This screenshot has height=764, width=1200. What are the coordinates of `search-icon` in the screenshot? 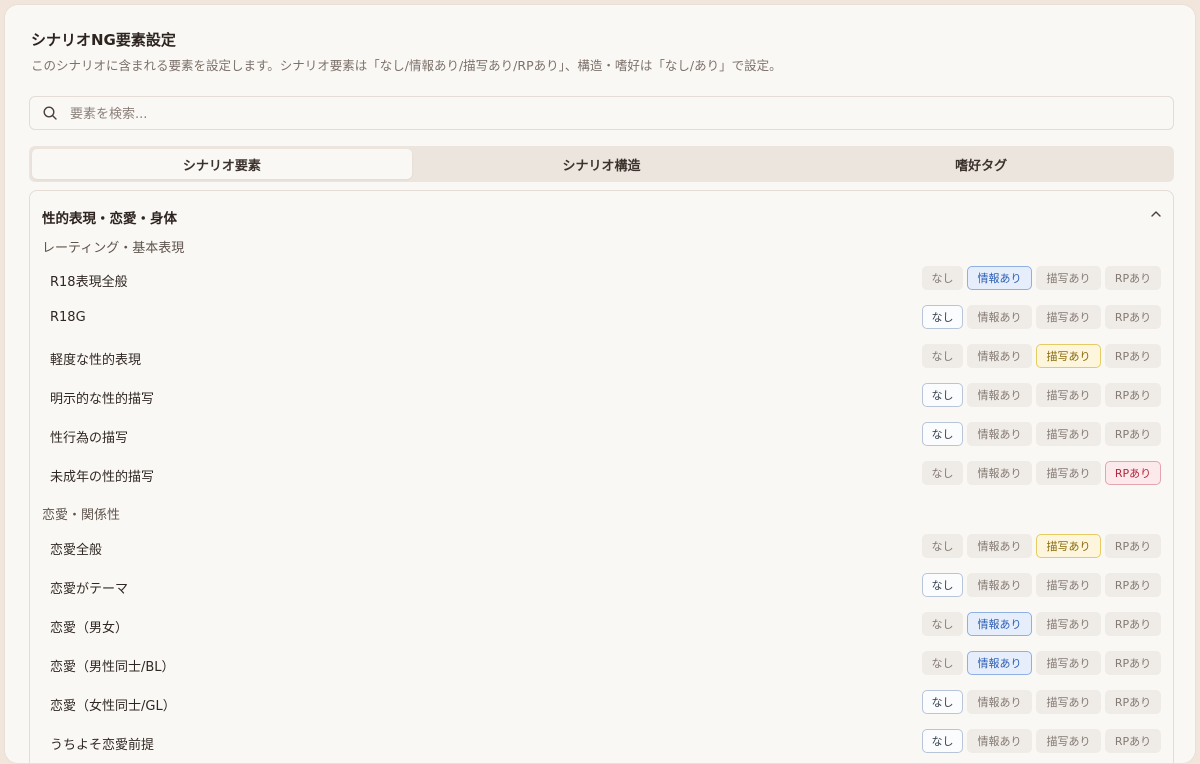 It's located at (50, 113).